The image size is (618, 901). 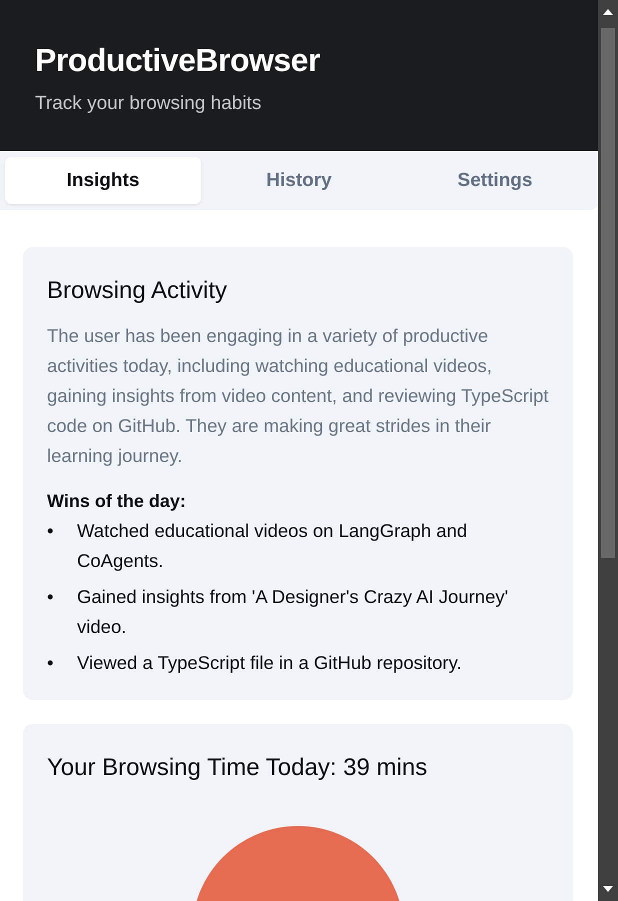 I want to click on win-item: Viewed a TypeScript file in a GitHub repository., so click(x=269, y=663).